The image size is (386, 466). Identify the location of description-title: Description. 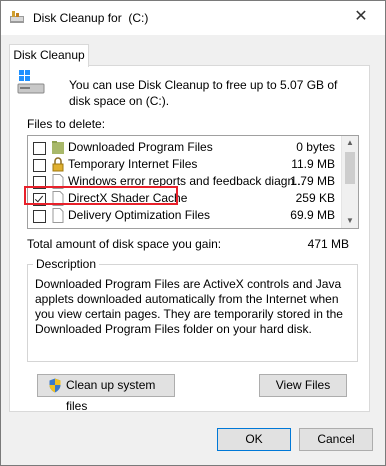
(66, 264).